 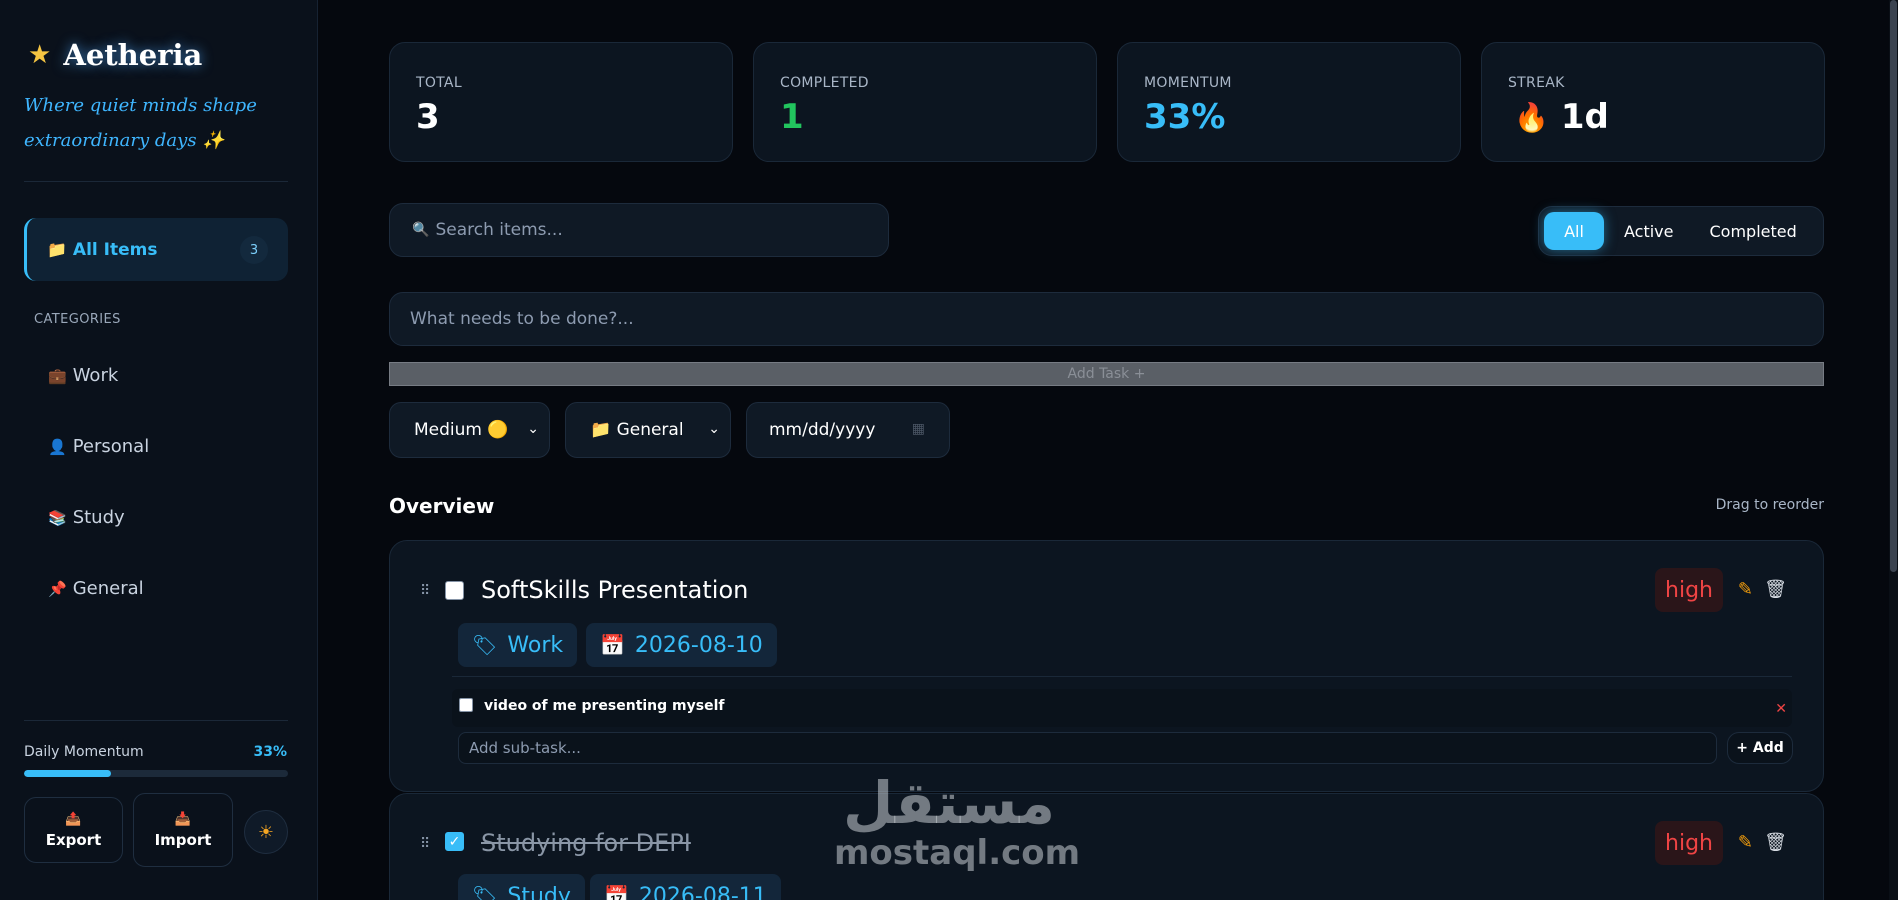 What do you see at coordinates (1188, 83) in the screenshot?
I see `stat-label: MOMENTUM` at bounding box center [1188, 83].